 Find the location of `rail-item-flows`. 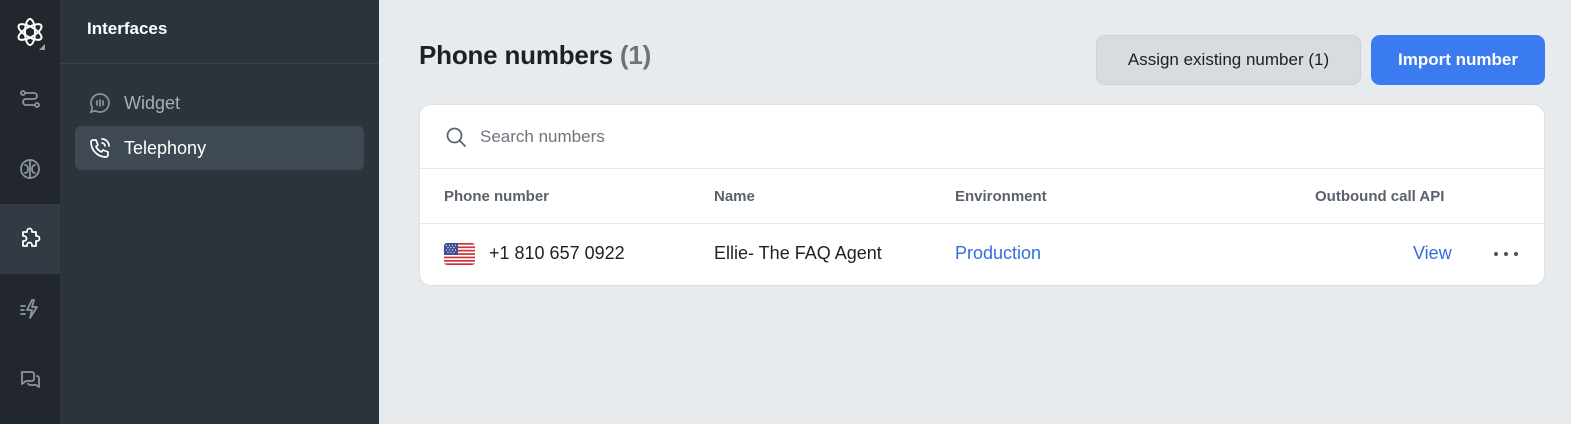

rail-item-flows is located at coordinates (30, 99).